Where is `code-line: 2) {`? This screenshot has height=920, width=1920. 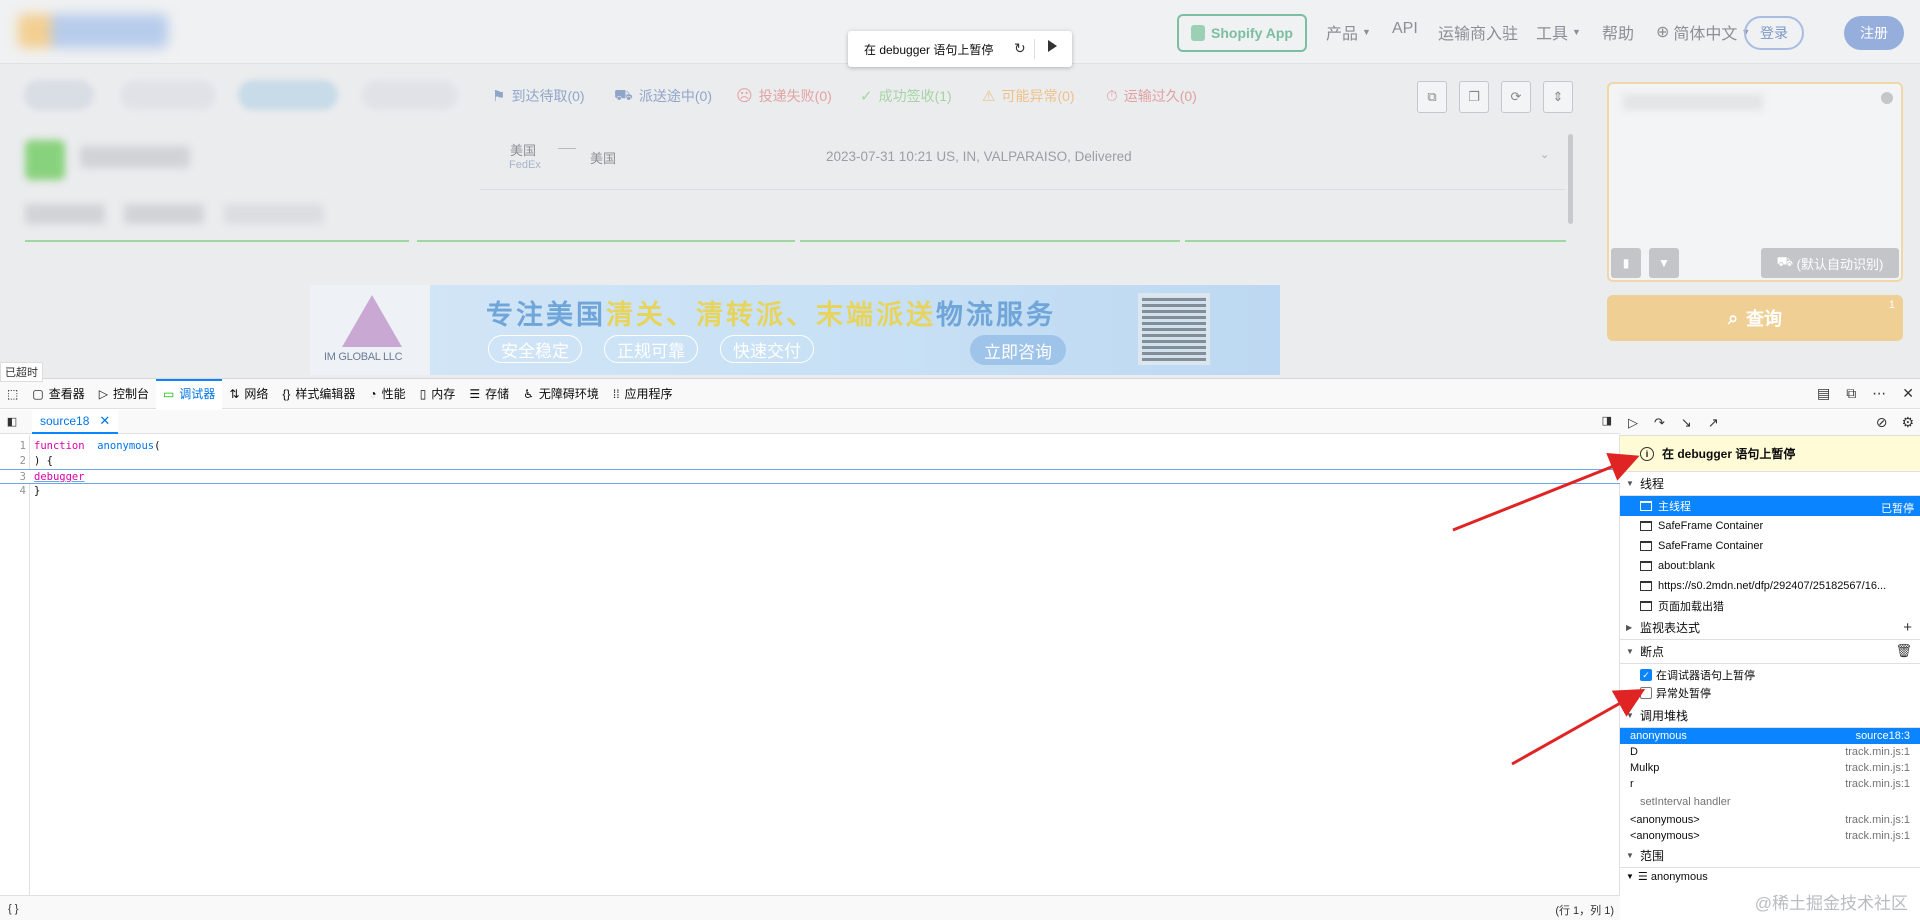 code-line: 2) { is located at coordinates (810, 461).